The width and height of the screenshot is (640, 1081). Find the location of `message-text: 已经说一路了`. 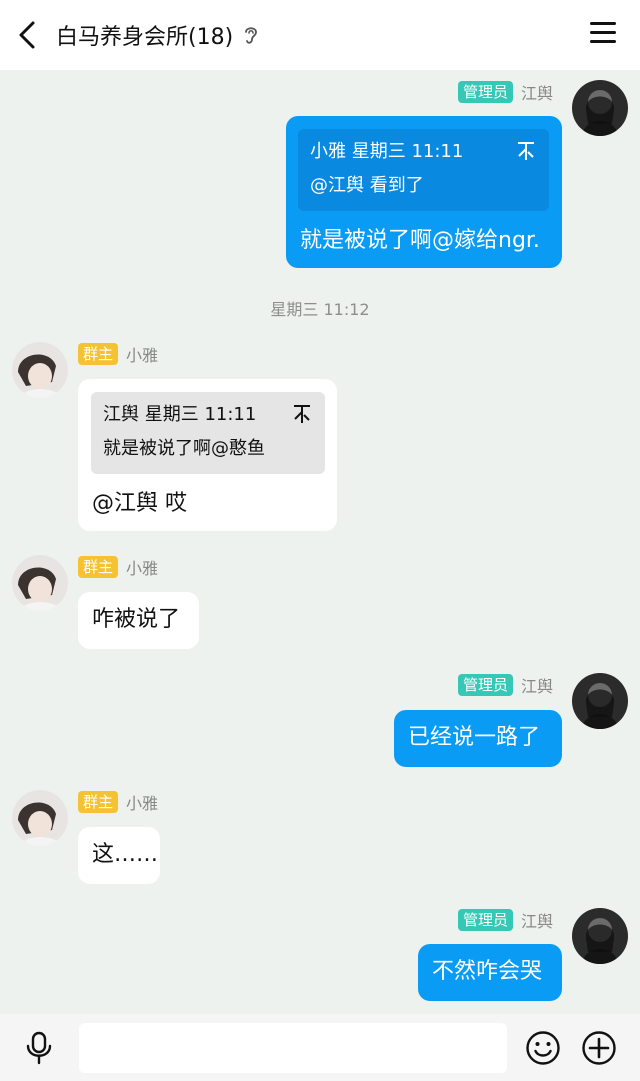

message-text: 已经说一路了 is located at coordinates (474, 737).